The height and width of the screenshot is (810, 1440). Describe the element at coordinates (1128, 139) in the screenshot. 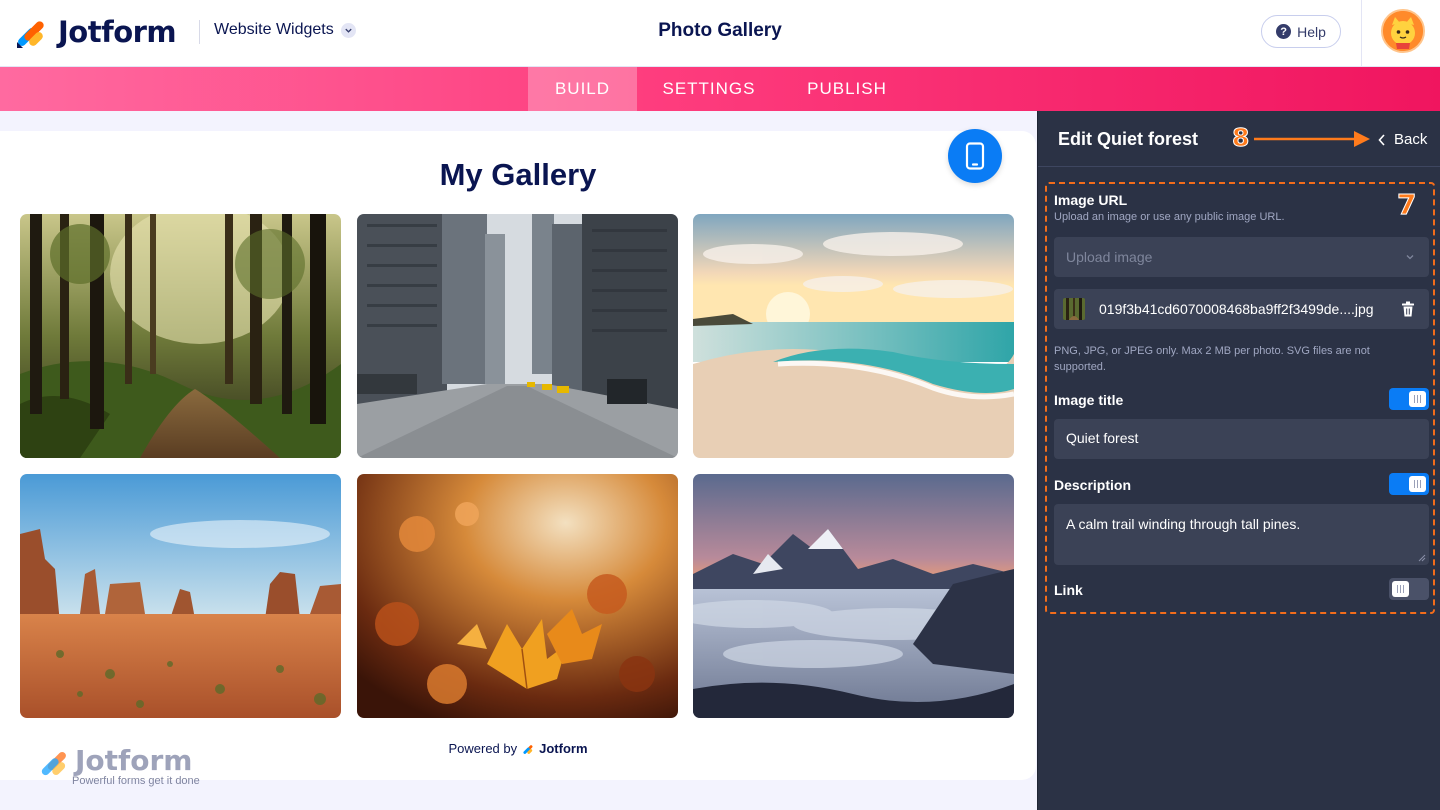

I see `panel-title: Edit Quiet forest` at that location.